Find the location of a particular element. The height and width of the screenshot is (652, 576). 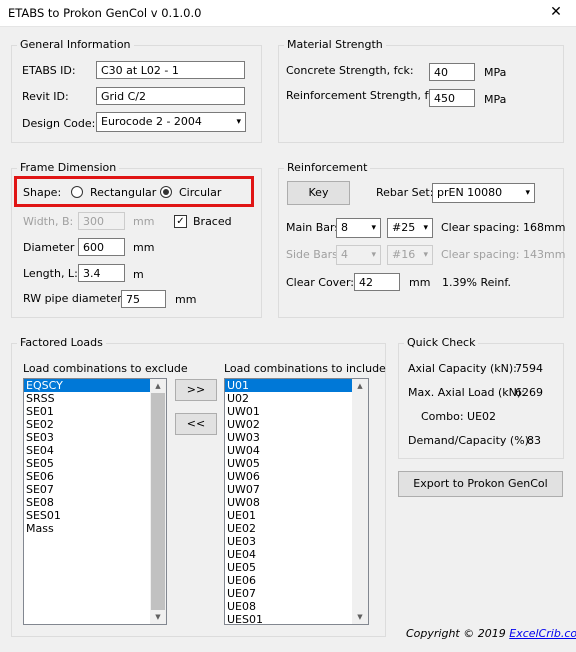

diameter-field: 600 is located at coordinates (101, 247).